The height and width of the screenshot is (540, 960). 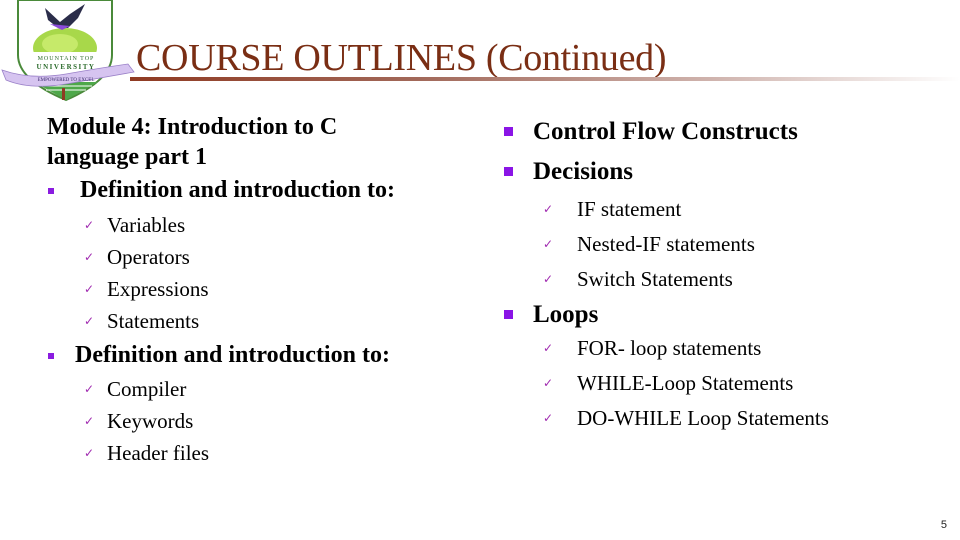 I want to click on list-item-label: Header files, so click(x=158, y=453).